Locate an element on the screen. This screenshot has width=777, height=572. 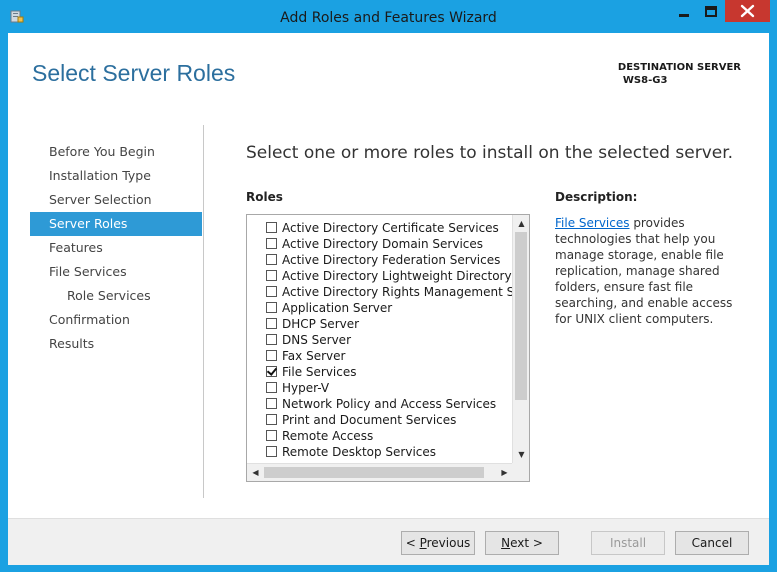
role-label: Active Directory Federation Services is located at coordinates (391, 260).